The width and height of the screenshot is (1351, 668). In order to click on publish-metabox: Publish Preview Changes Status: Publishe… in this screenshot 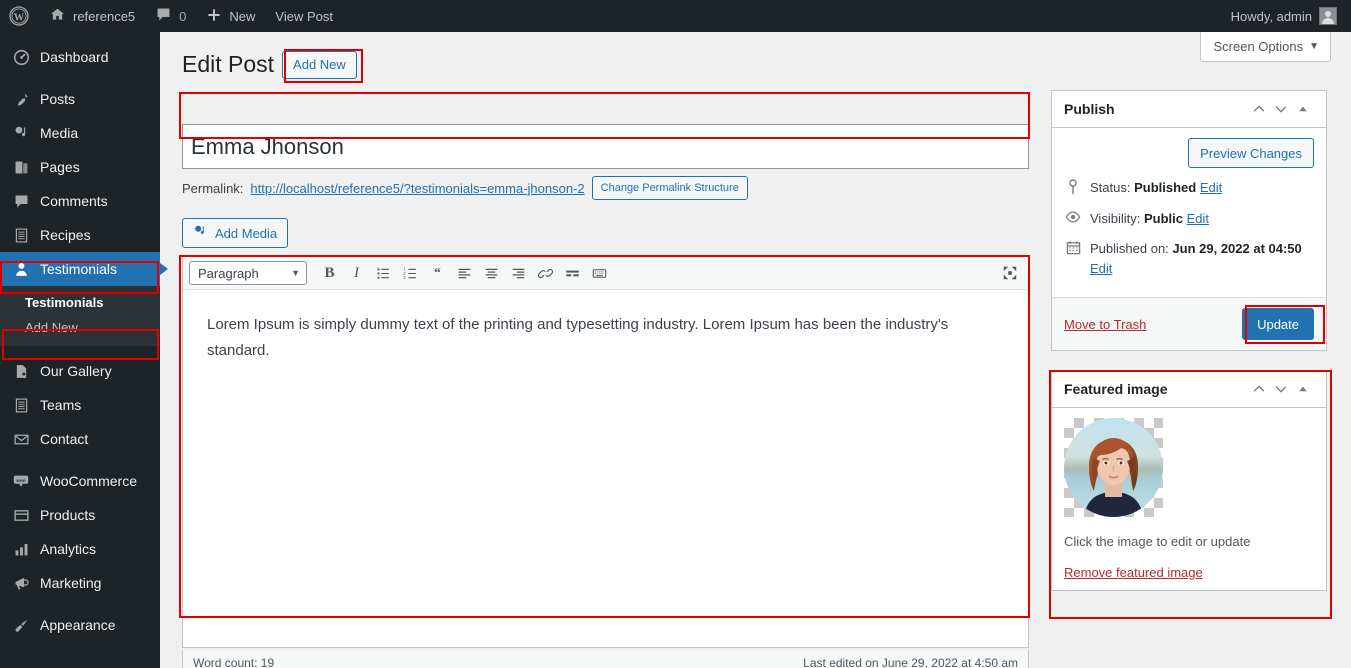, I will do `click(1189, 220)`.